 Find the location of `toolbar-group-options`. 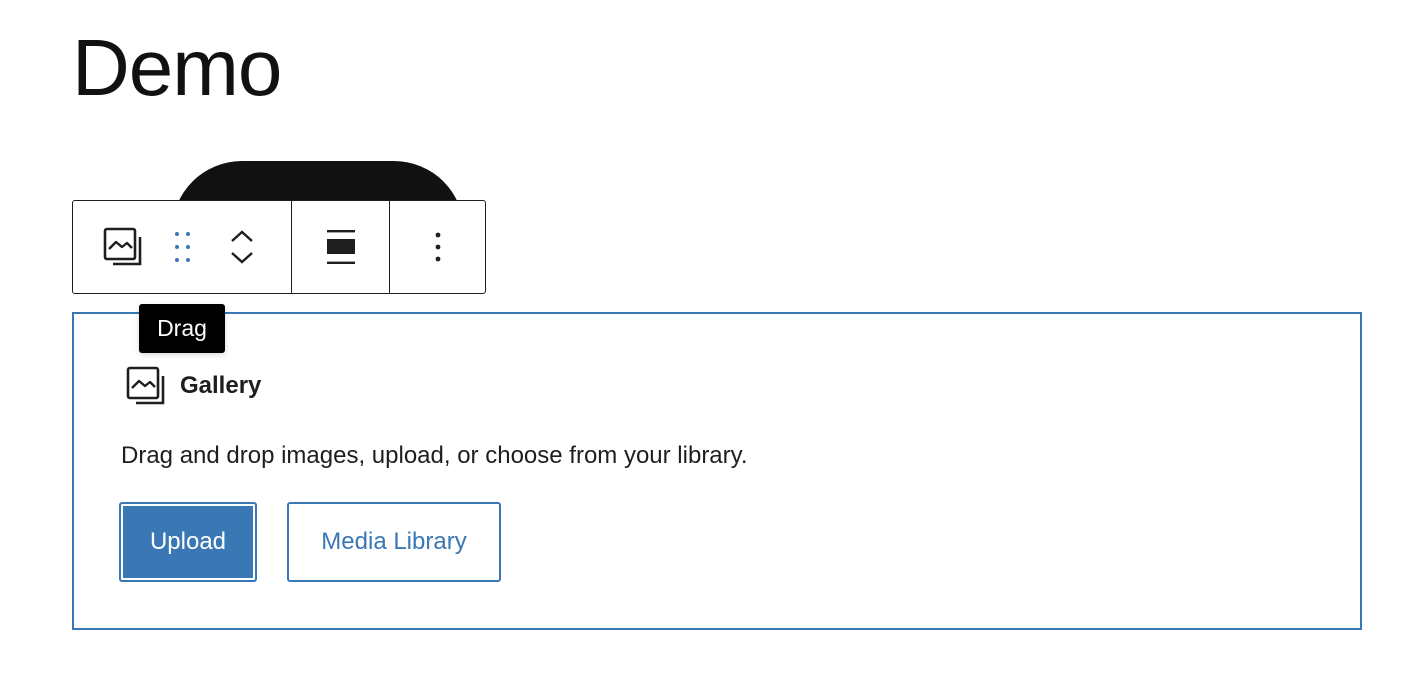

toolbar-group-options is located at coordinates (437, 247).